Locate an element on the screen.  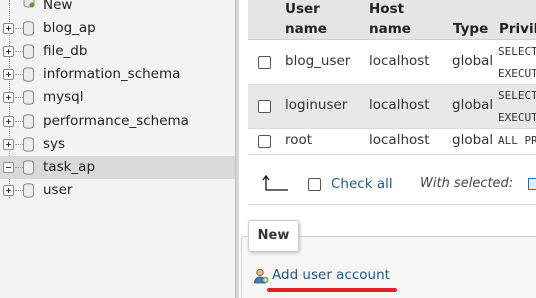
cell-user: root is located at coordinates (299, 140).